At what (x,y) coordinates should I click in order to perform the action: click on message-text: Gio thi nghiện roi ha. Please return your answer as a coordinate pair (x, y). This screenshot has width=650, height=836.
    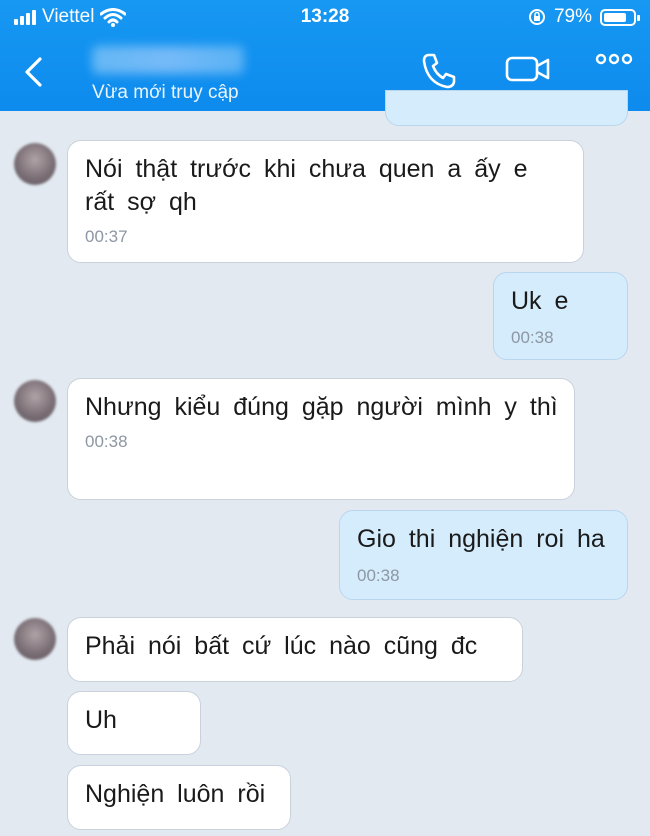
    Looking at the image, I should click on (481, 539).